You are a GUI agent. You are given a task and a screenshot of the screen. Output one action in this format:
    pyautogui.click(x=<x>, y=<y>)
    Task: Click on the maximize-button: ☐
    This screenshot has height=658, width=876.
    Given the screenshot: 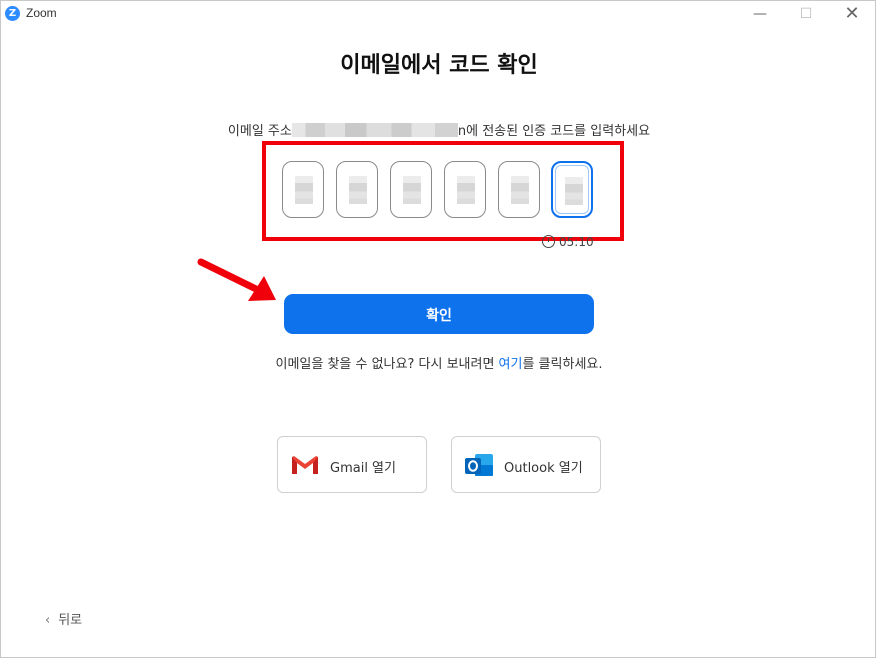 What is the action you would take?
    pyautogui.click(x=806, y=14)
    